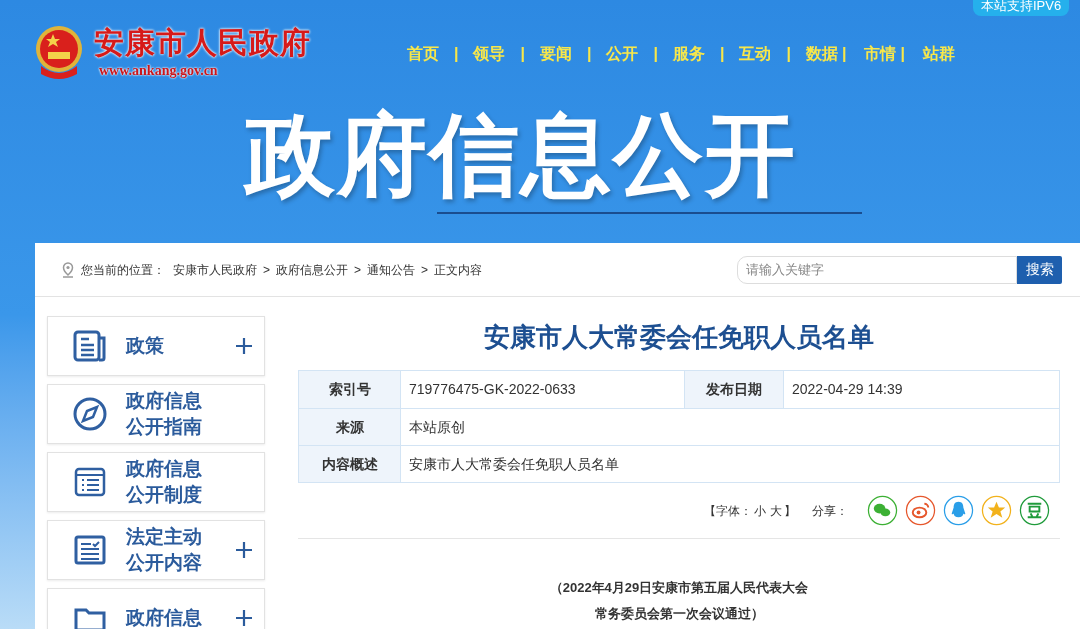 This screenshot has width=1080, height=629. Describe the element at coordinates (59, 52) in the screenshot. I see `emblem-icon` at that location.